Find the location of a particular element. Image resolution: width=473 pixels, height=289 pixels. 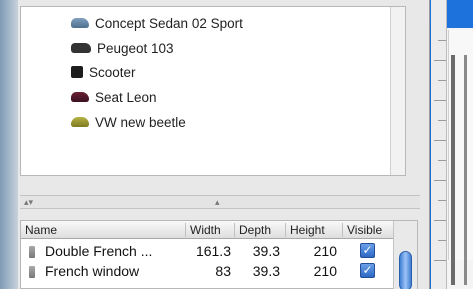

pane-splitter: ▴▾ ▴ is located at coordinates (220, 202).